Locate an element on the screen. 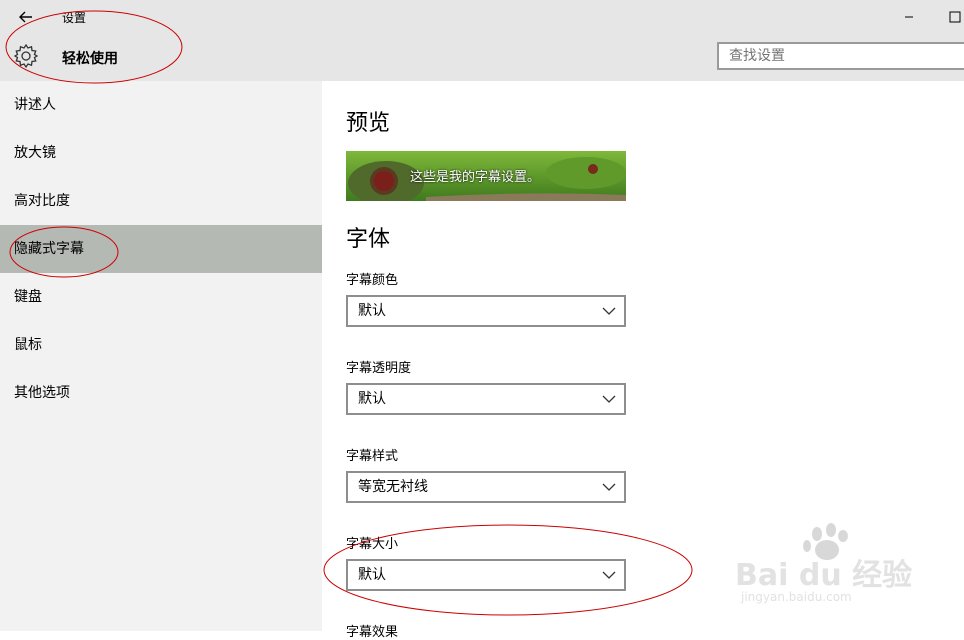 The width and height of the screenshot is (964, 640). window-title: 设置 is located at coordinates (74, 18).